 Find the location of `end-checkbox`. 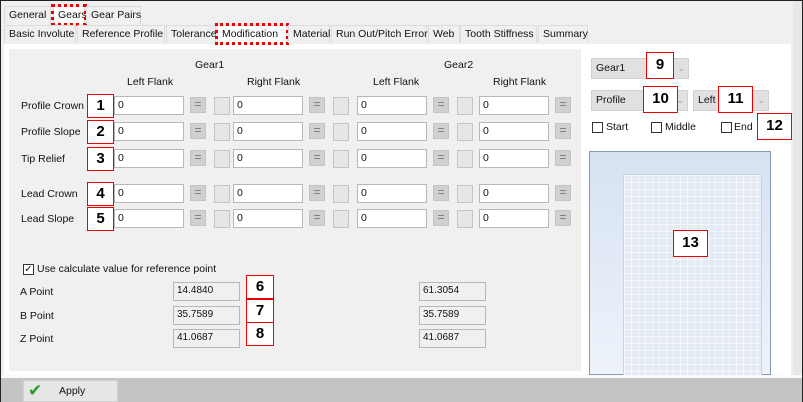

end-checkbox is located at coordinates (726, 127).